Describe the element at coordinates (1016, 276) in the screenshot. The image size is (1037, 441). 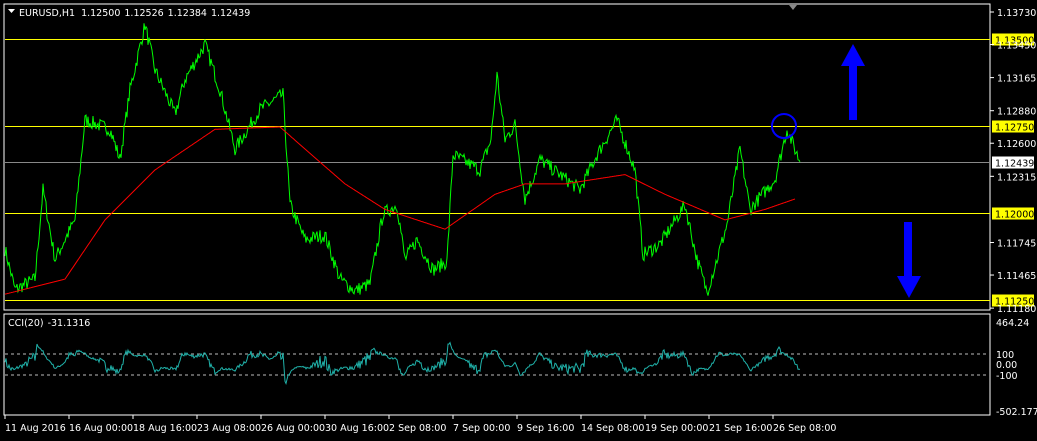
I see `price-tick-label: 1.11465` at that location.